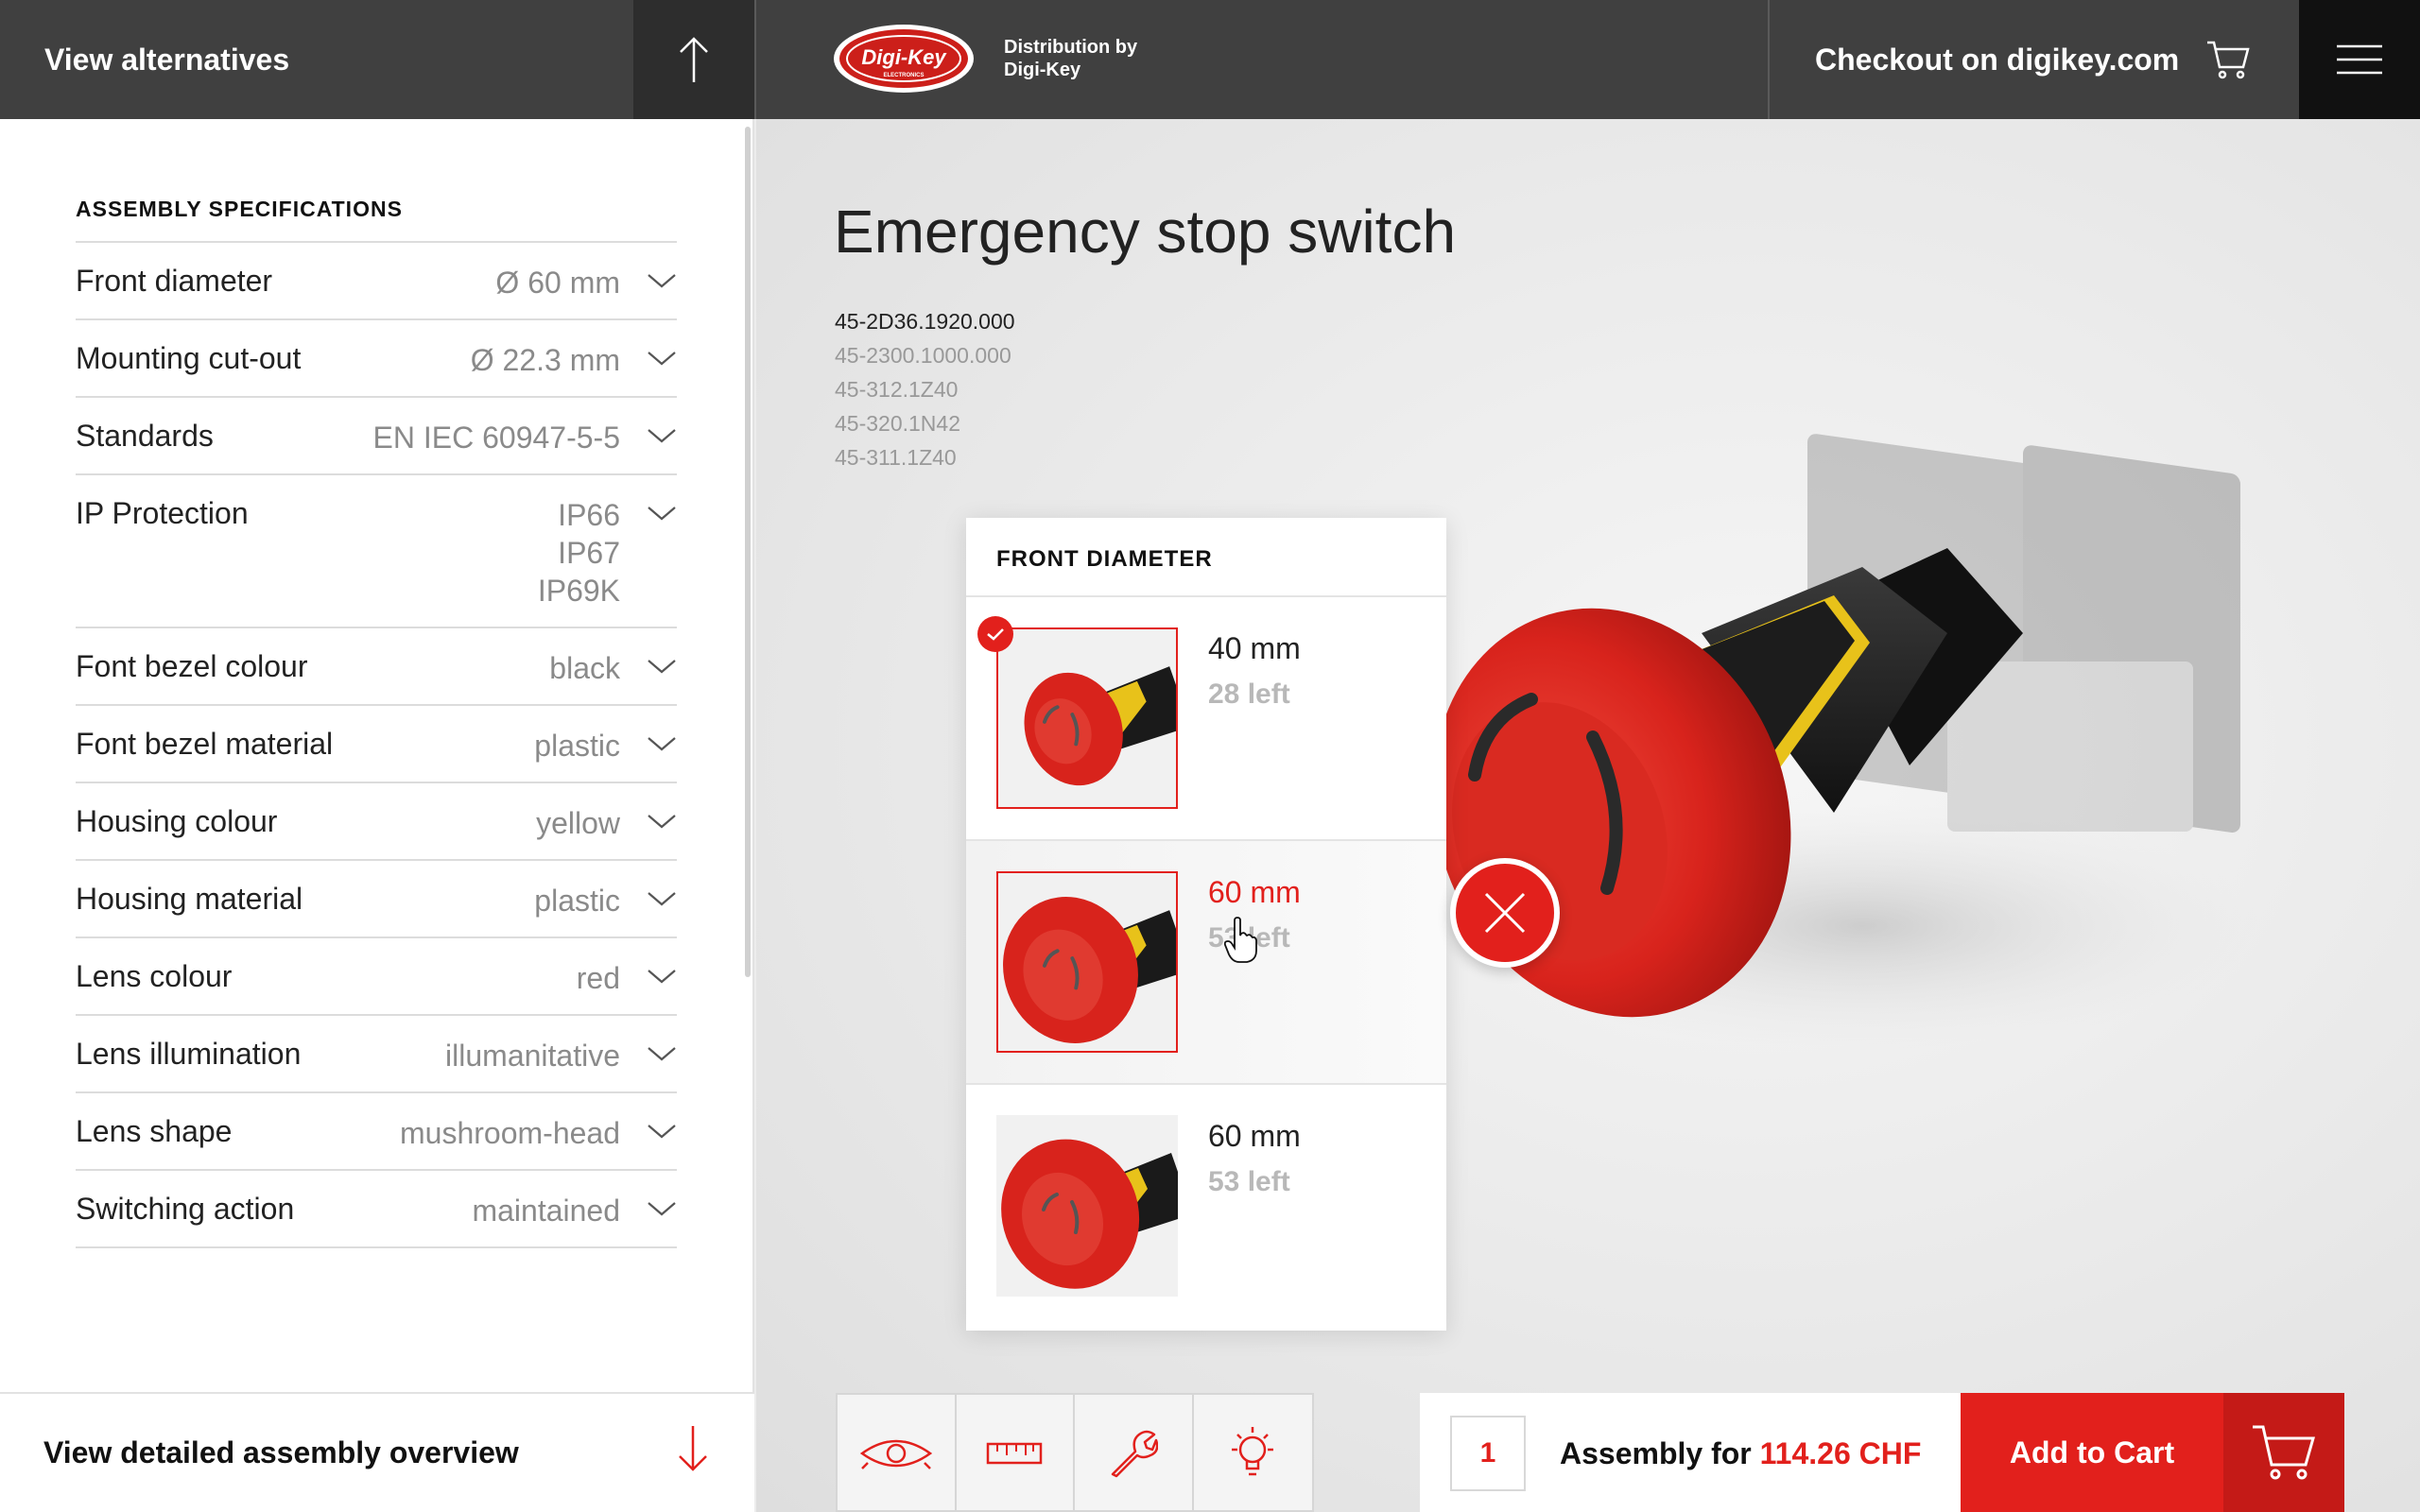 The height and width of the screenshot is (1512, 2420). What do you see at coordinates (1206, 719) in the screenshot?
I see `diameter-option: 40 mm 28 left` at bounding box center [1206, 719].